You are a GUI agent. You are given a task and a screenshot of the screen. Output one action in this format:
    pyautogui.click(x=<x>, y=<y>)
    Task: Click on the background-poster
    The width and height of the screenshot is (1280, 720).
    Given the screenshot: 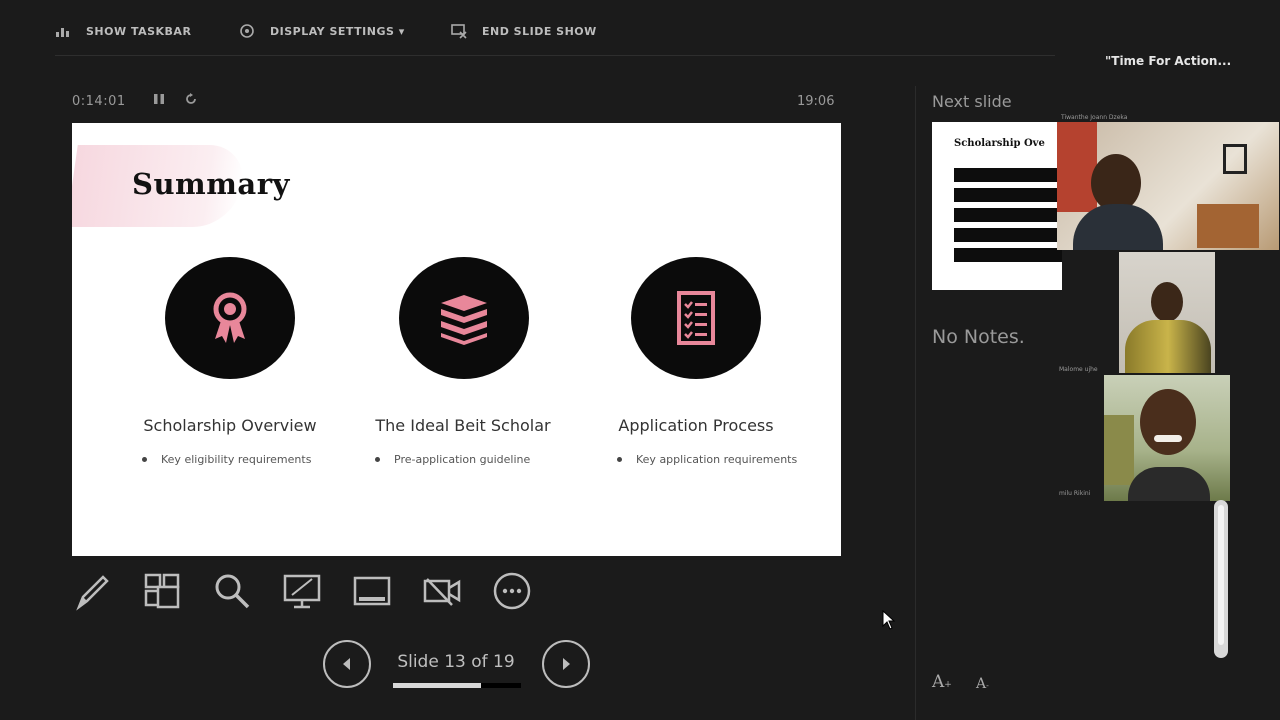 What is the action you would take?
    pyautogui.click(x=1077, y=167)
    